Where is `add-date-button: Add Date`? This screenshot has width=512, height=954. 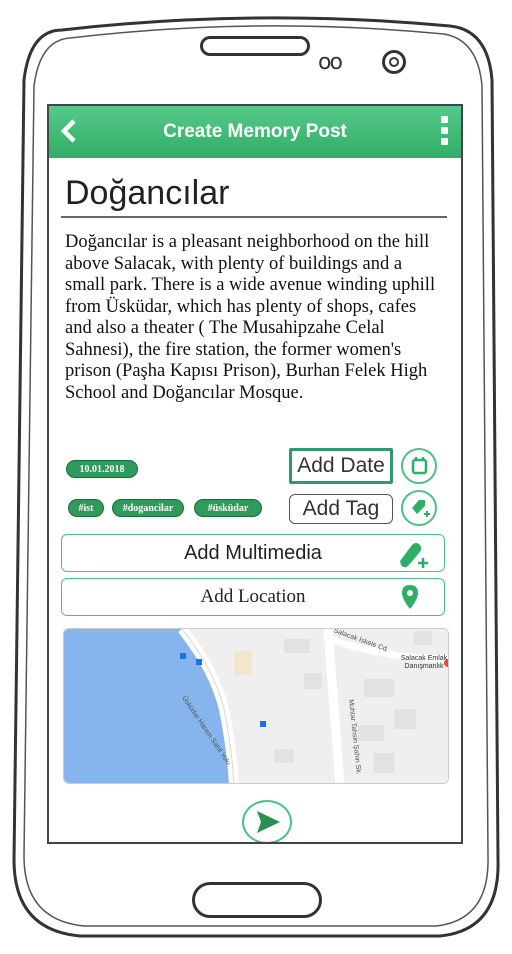 add-date-button: Add Date is located at coordinates (341, 466).